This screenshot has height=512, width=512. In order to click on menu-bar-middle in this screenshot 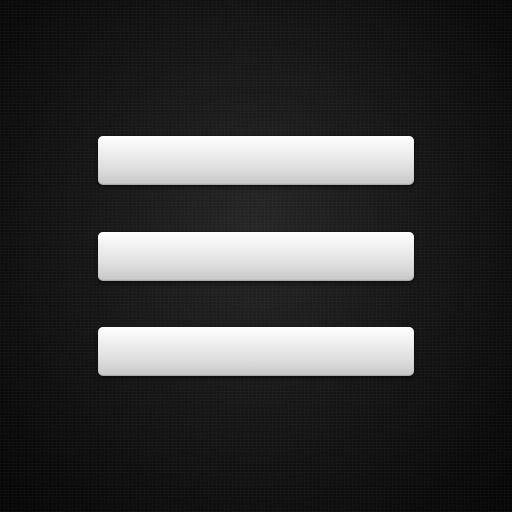, I will do `click(256, 256)`.